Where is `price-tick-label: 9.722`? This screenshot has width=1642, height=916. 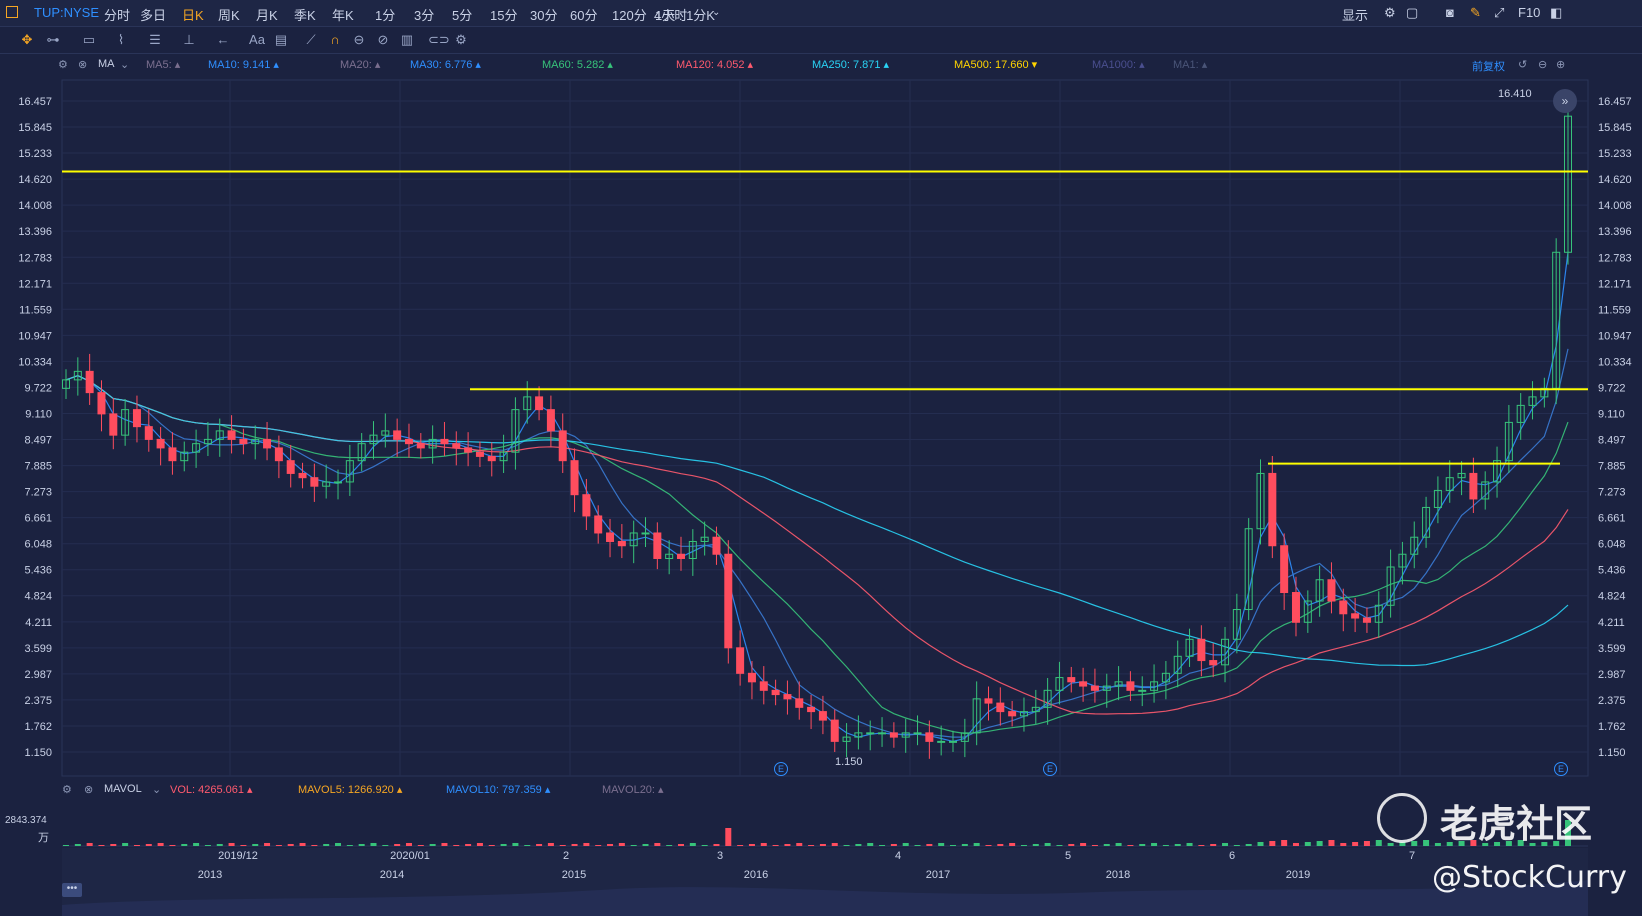
price-tick-label: 9.722 is located at coordinates (38, 388).